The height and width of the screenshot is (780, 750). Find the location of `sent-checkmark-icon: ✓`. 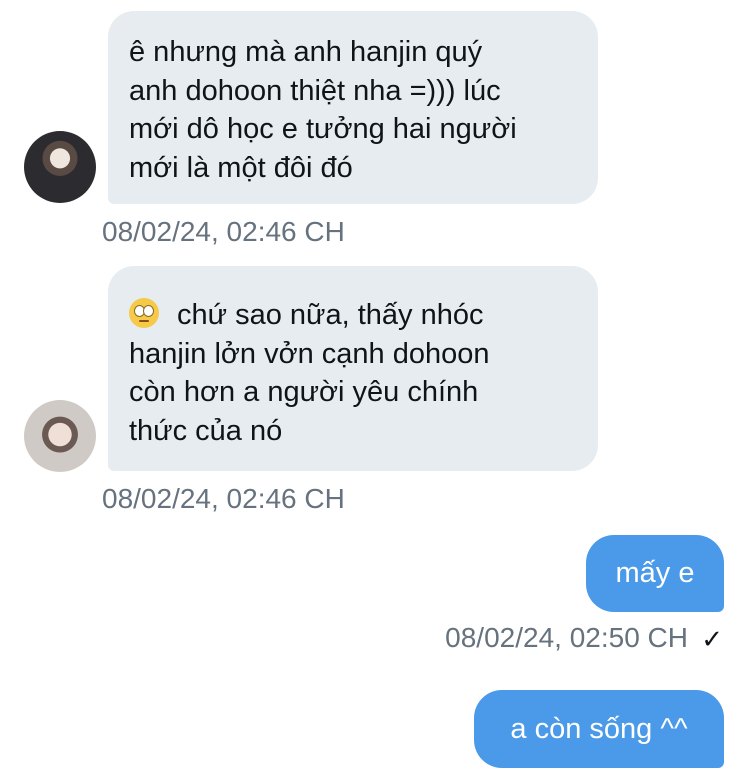

sent-checkmark-icon: ✓ is located at coordinates (712, 639).